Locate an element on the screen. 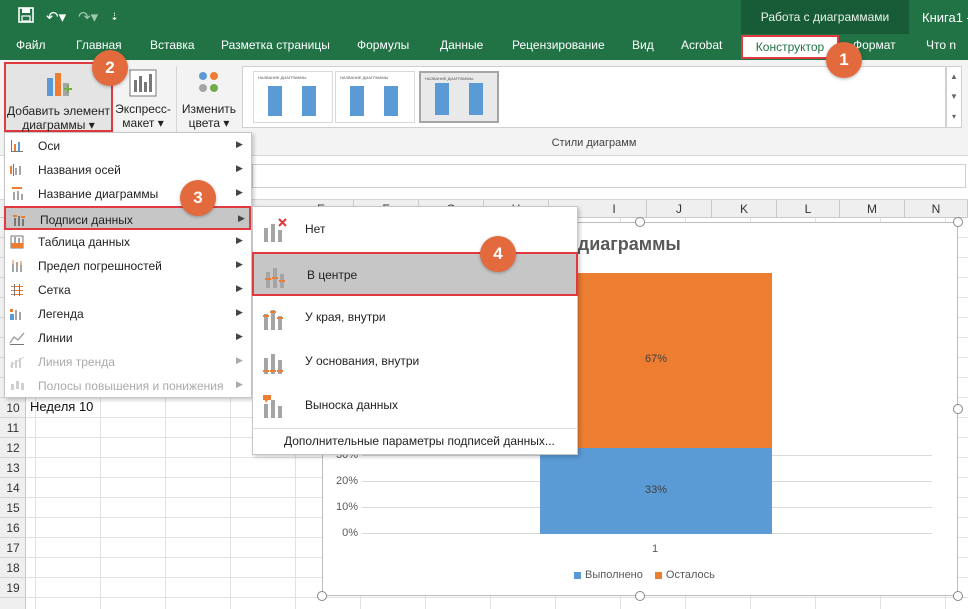  menu-item-label: Названия осей is located at coordinates (79, 170).